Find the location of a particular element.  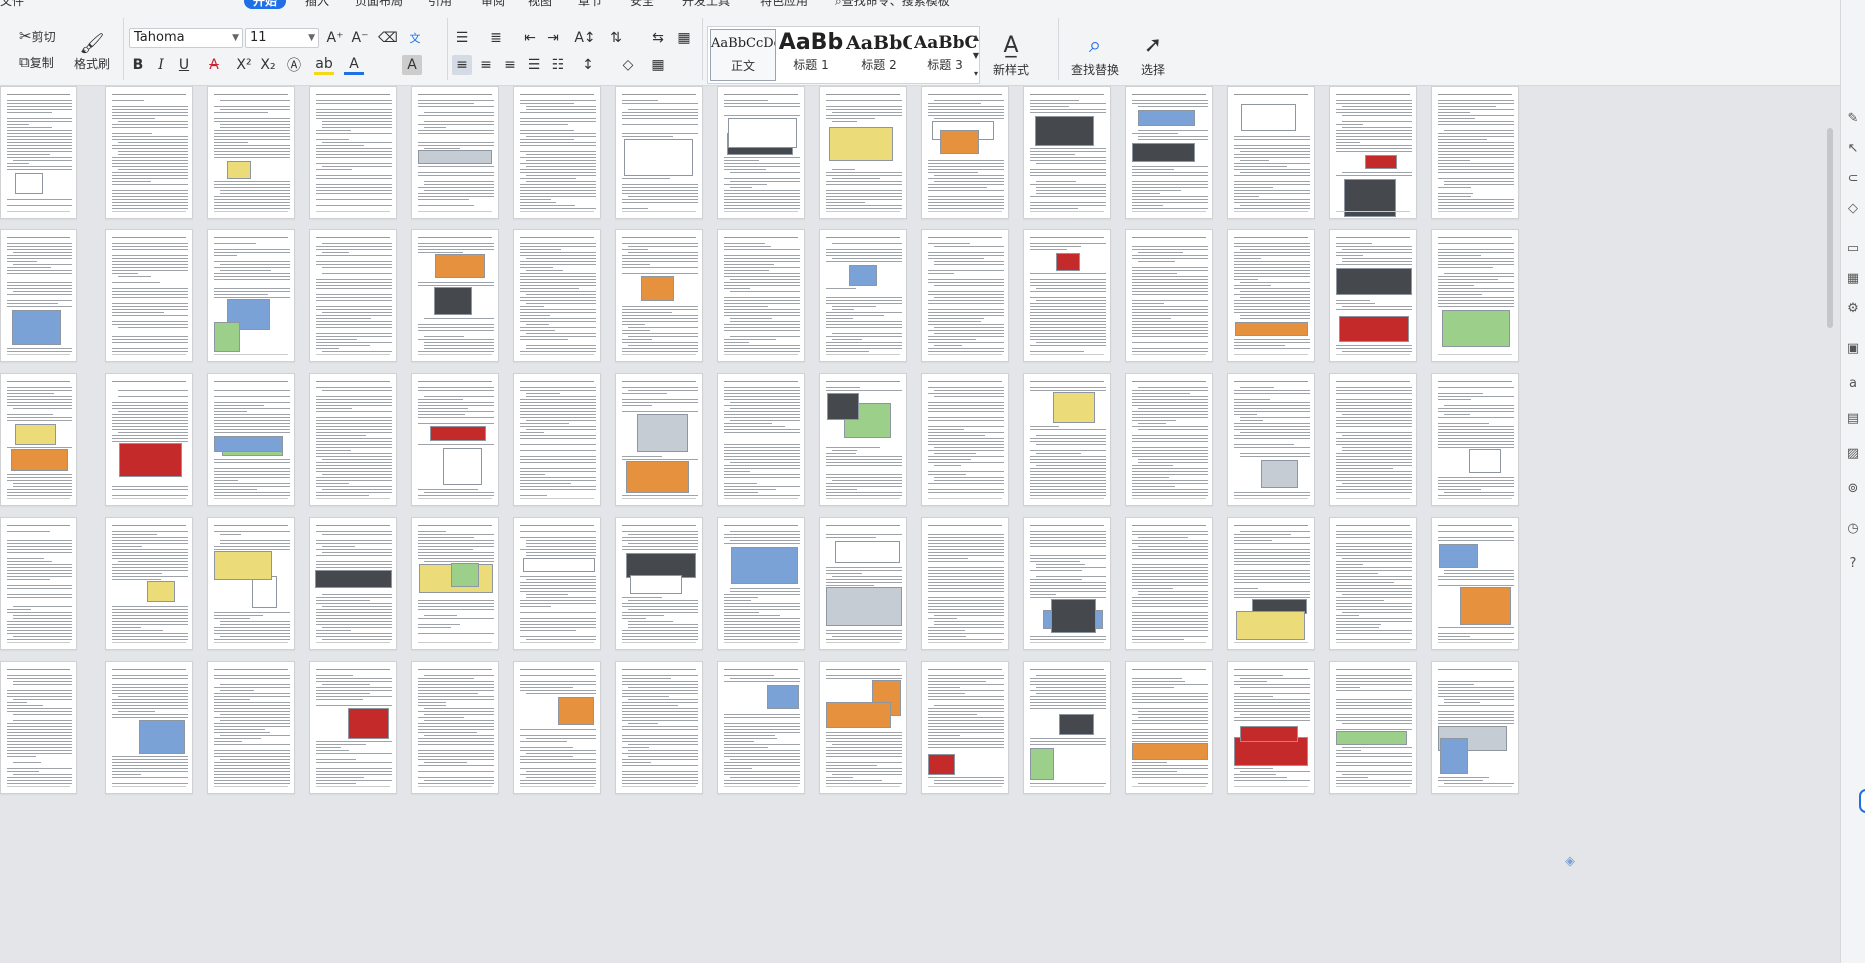

bullets-button: ☰ is located at coordinates (462, 38).